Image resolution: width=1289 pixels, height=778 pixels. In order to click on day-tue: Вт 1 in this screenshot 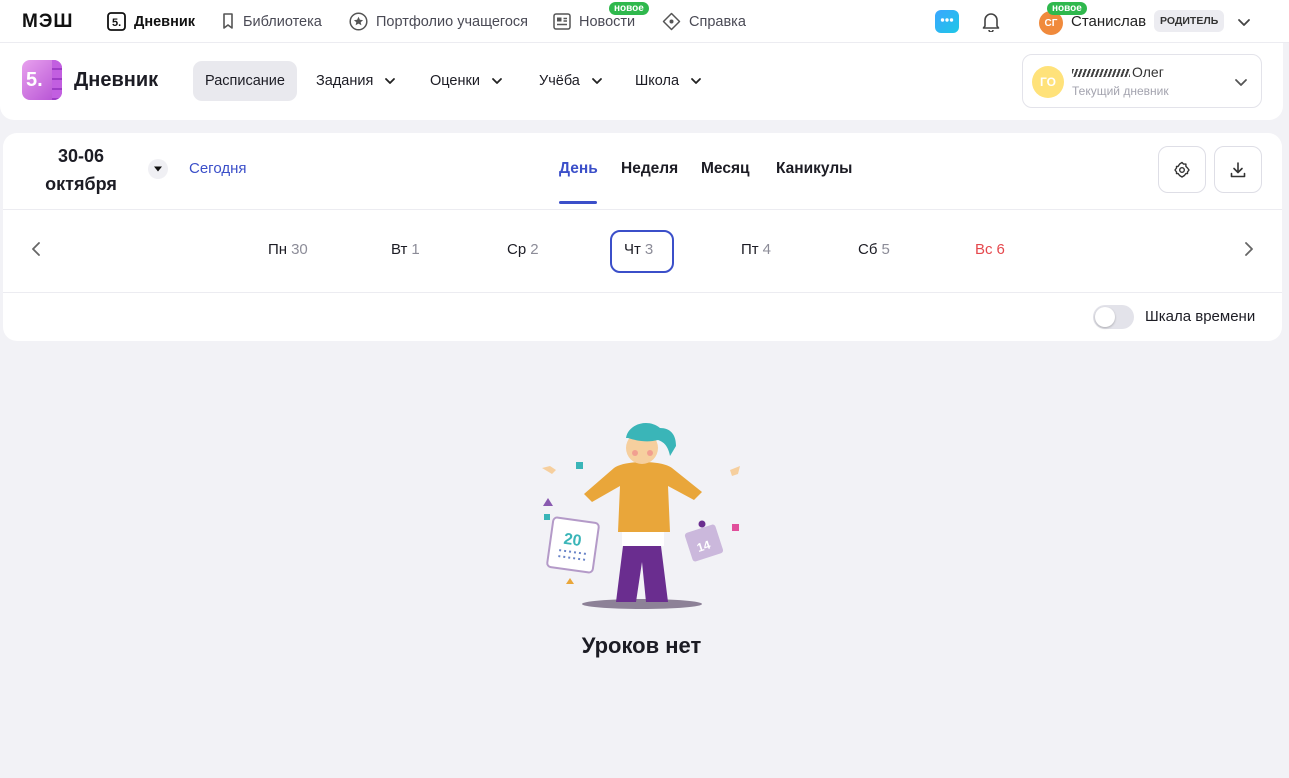, I will do `click(405, 249)`.